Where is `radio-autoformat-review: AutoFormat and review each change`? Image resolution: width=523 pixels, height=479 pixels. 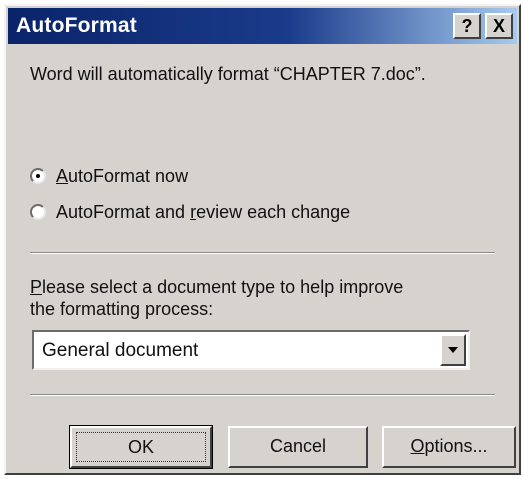
radio-autoformat-review: AutoFormat and review each change is located at coordinates (190, 212).